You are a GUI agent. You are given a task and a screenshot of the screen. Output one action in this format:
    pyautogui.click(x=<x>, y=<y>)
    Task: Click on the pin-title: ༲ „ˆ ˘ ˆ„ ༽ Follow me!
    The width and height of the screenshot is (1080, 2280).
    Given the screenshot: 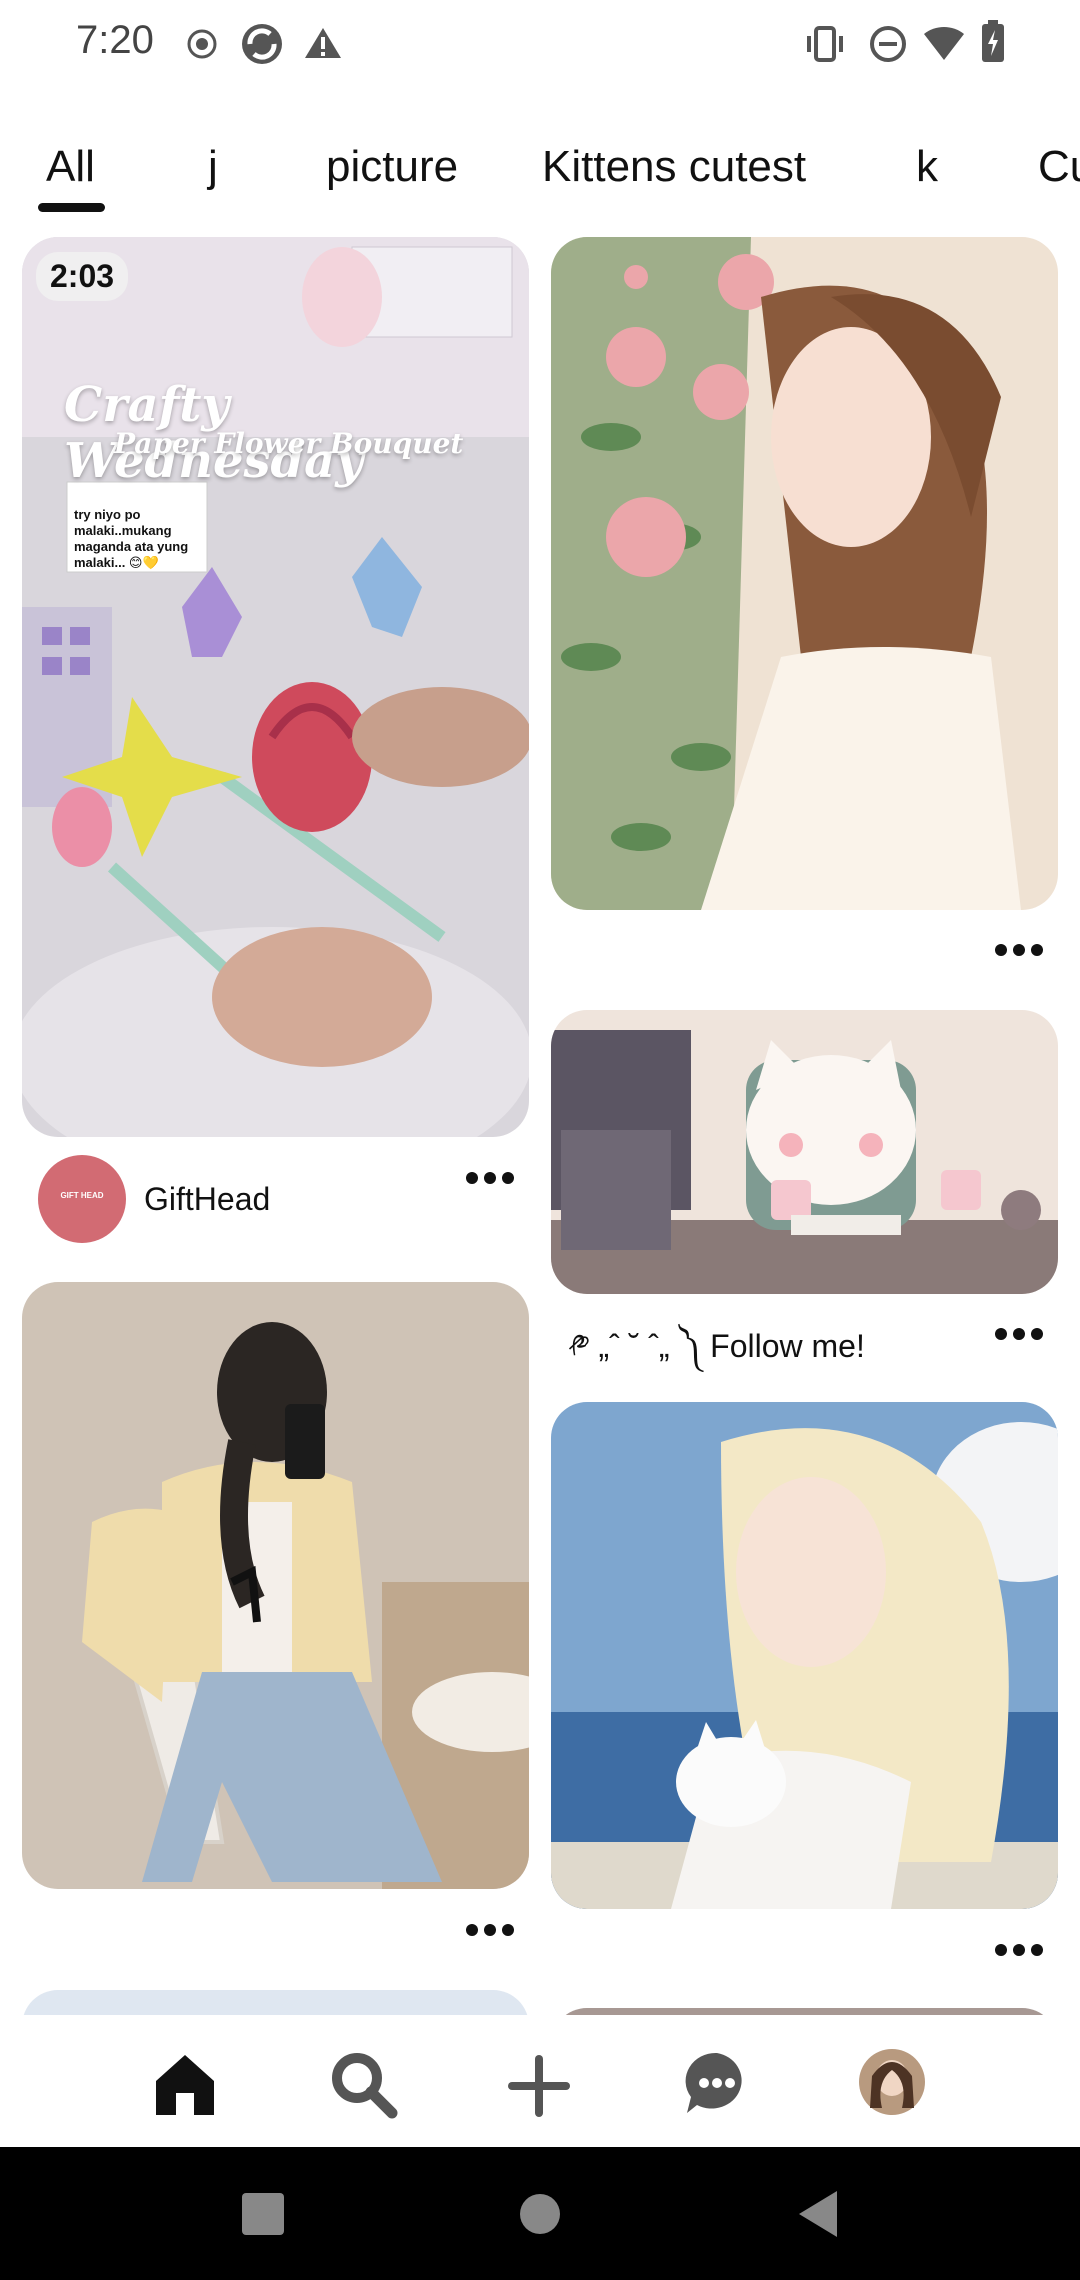 What is the action you would take?
    pyautogui.click(x=716, y=1346)
    